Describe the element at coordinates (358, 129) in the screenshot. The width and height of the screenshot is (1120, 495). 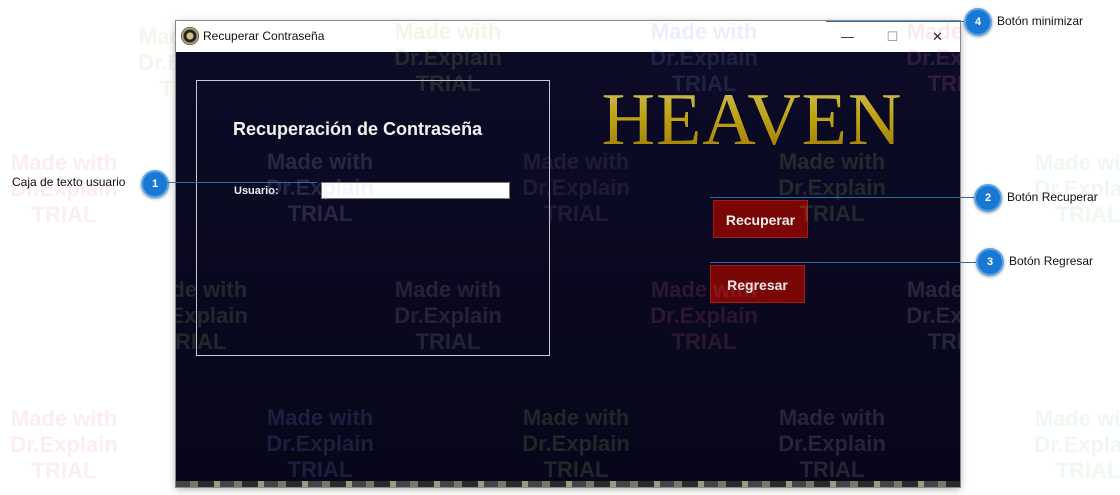
I see `group-title: Recuperación de Contraseña` at that location.